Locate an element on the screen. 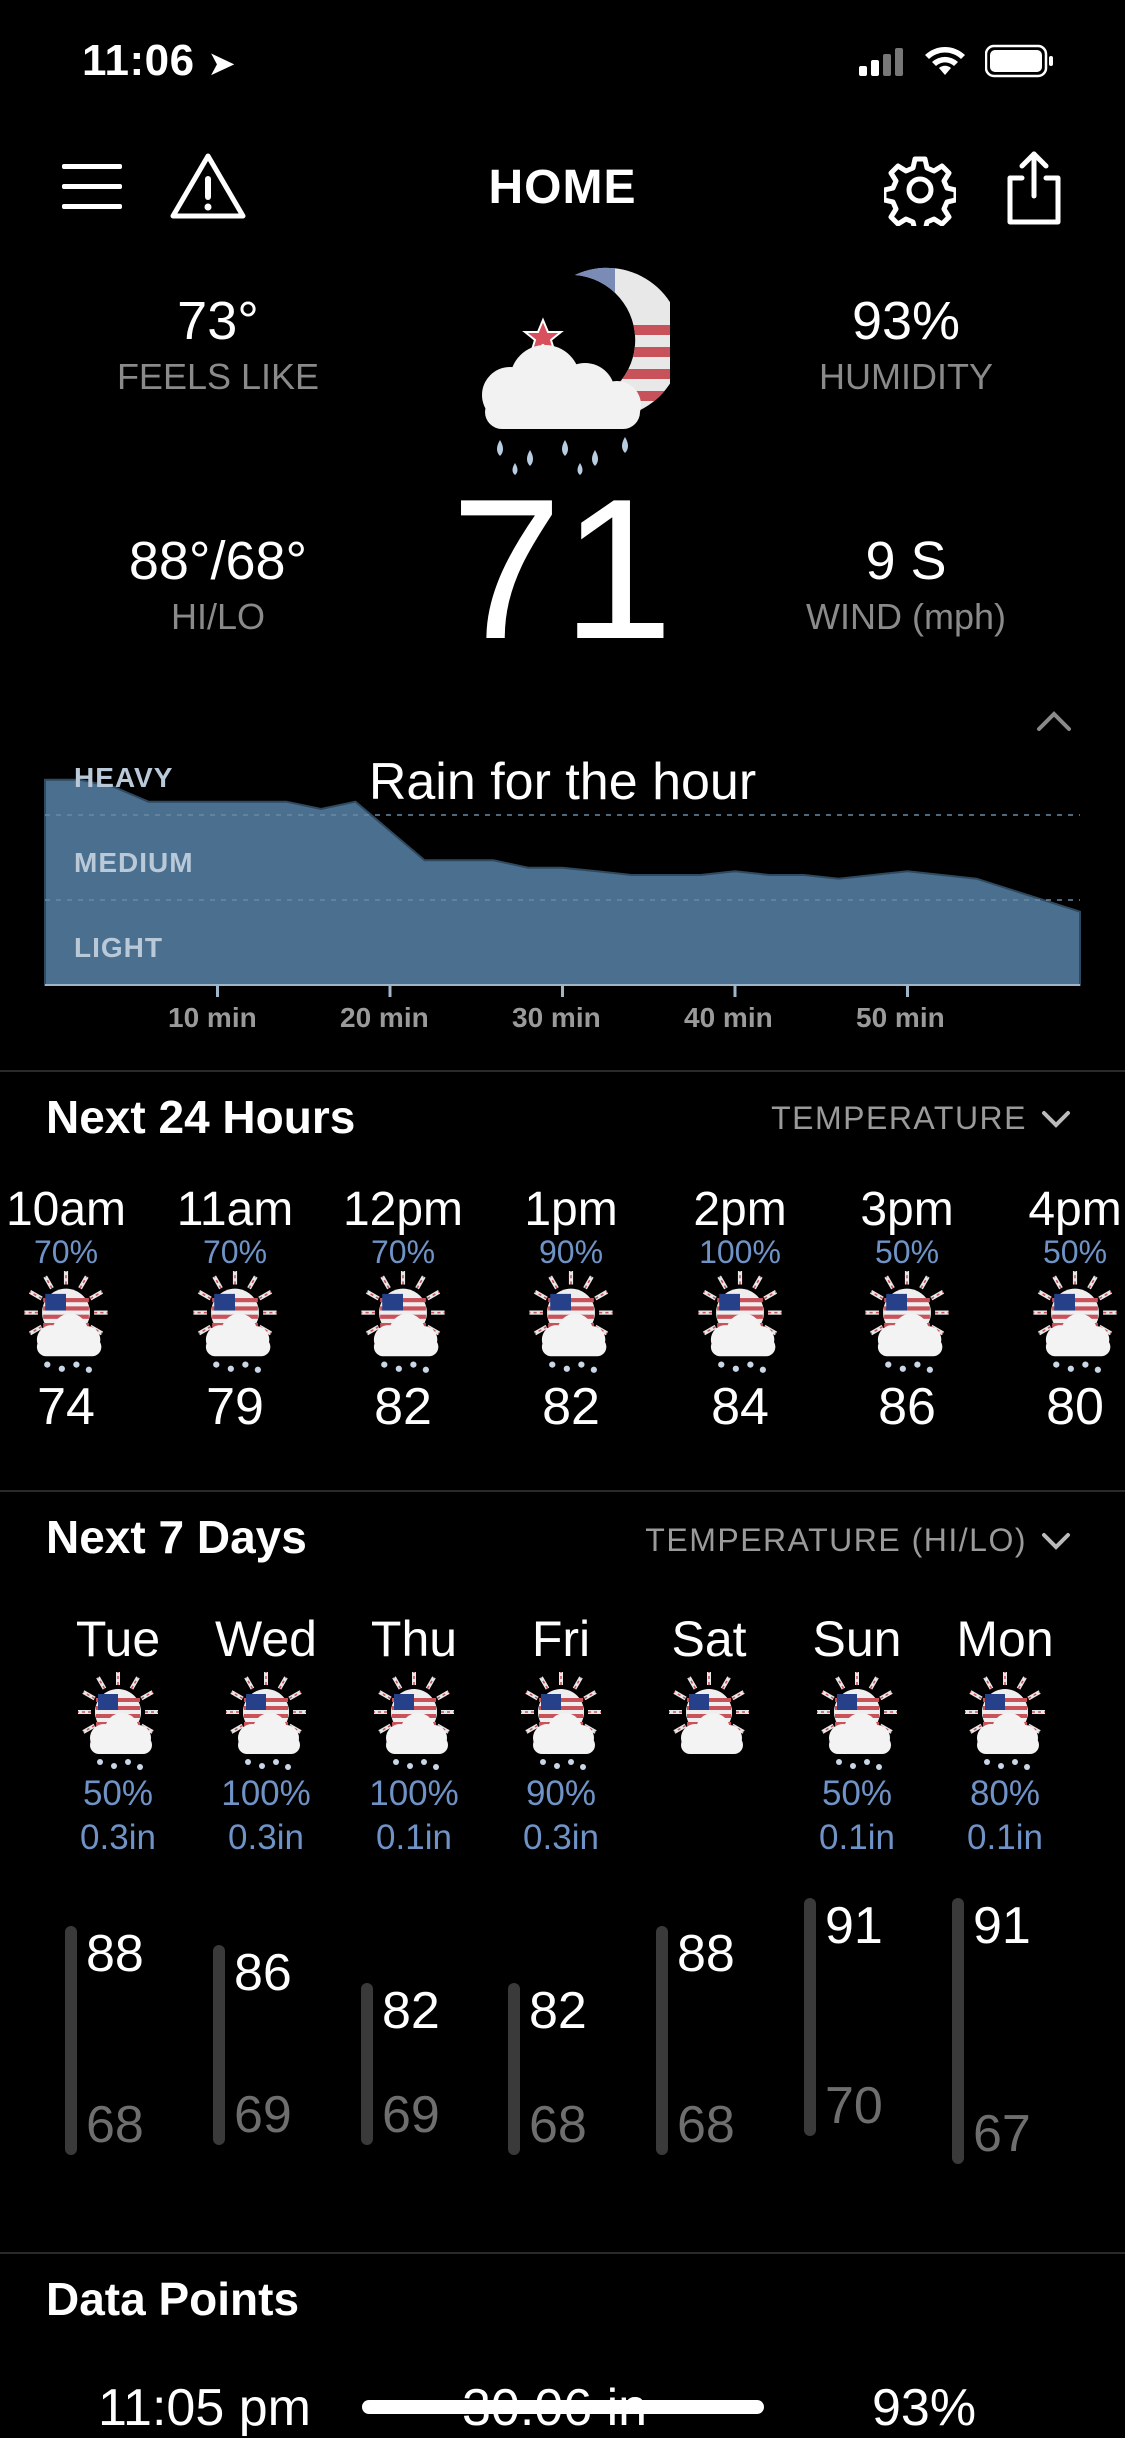 The width and height of the screenshot is (1125, 2438). rain-tick-50: 50 min is located at coordinates (900, 1017).